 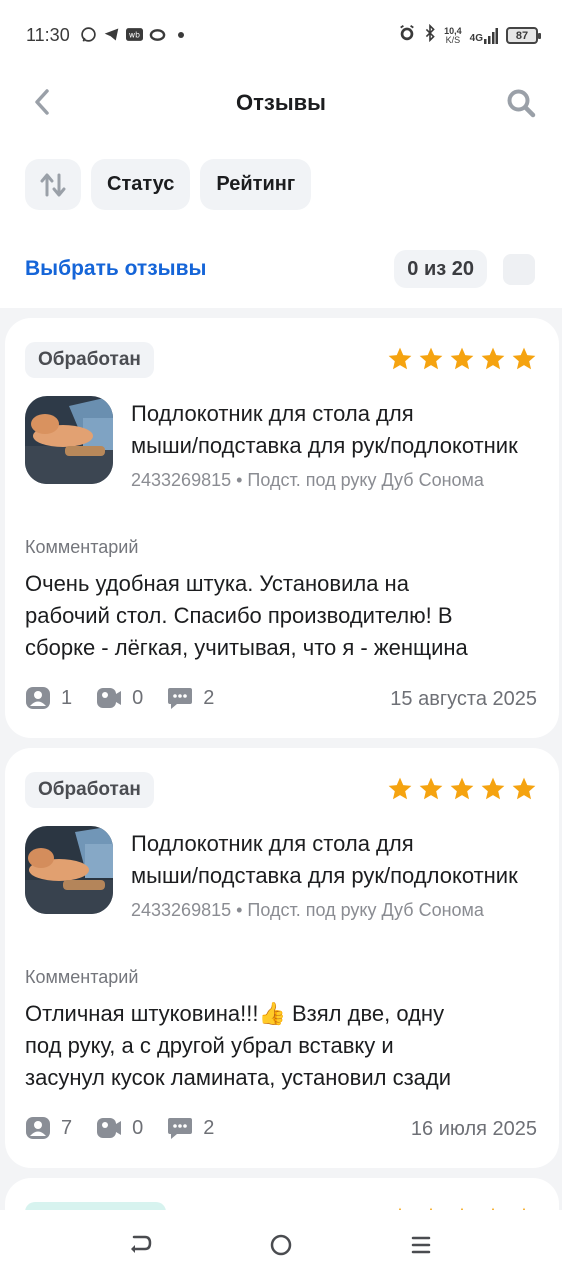 What do you see at coordinates (157, 34) in the screenshot?
I see `ozon-app-icon` at bounding box center [157, 34].